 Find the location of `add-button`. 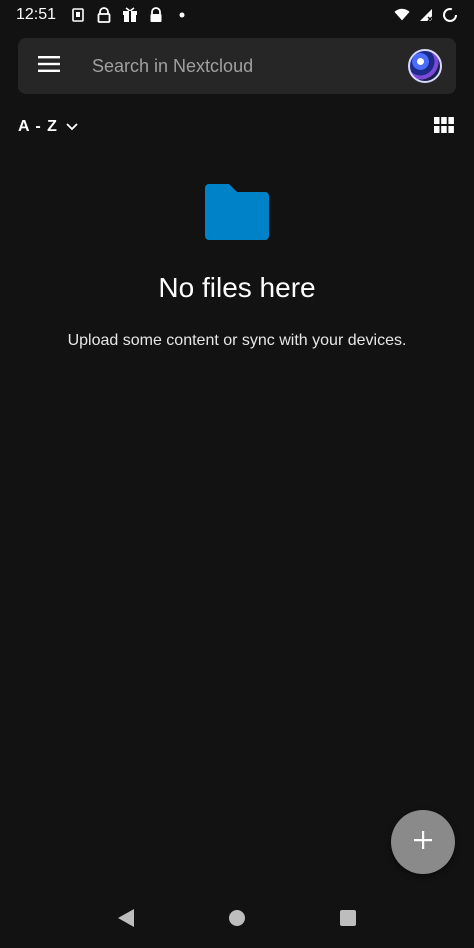

add-button is located at coordinates (423, 842).